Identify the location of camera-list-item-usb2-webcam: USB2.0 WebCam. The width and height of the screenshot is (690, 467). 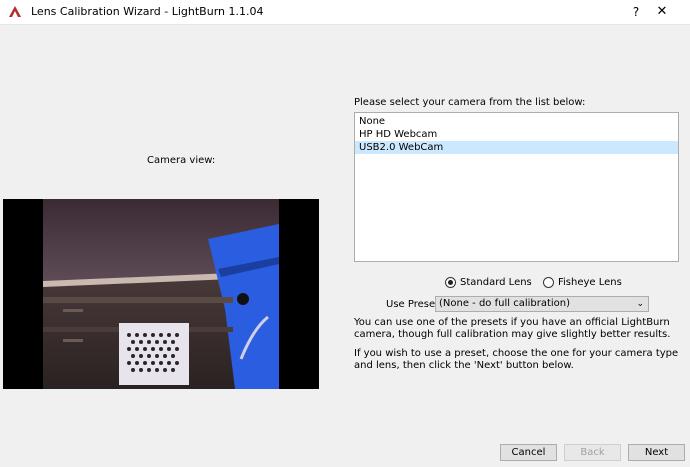
(516, 147).